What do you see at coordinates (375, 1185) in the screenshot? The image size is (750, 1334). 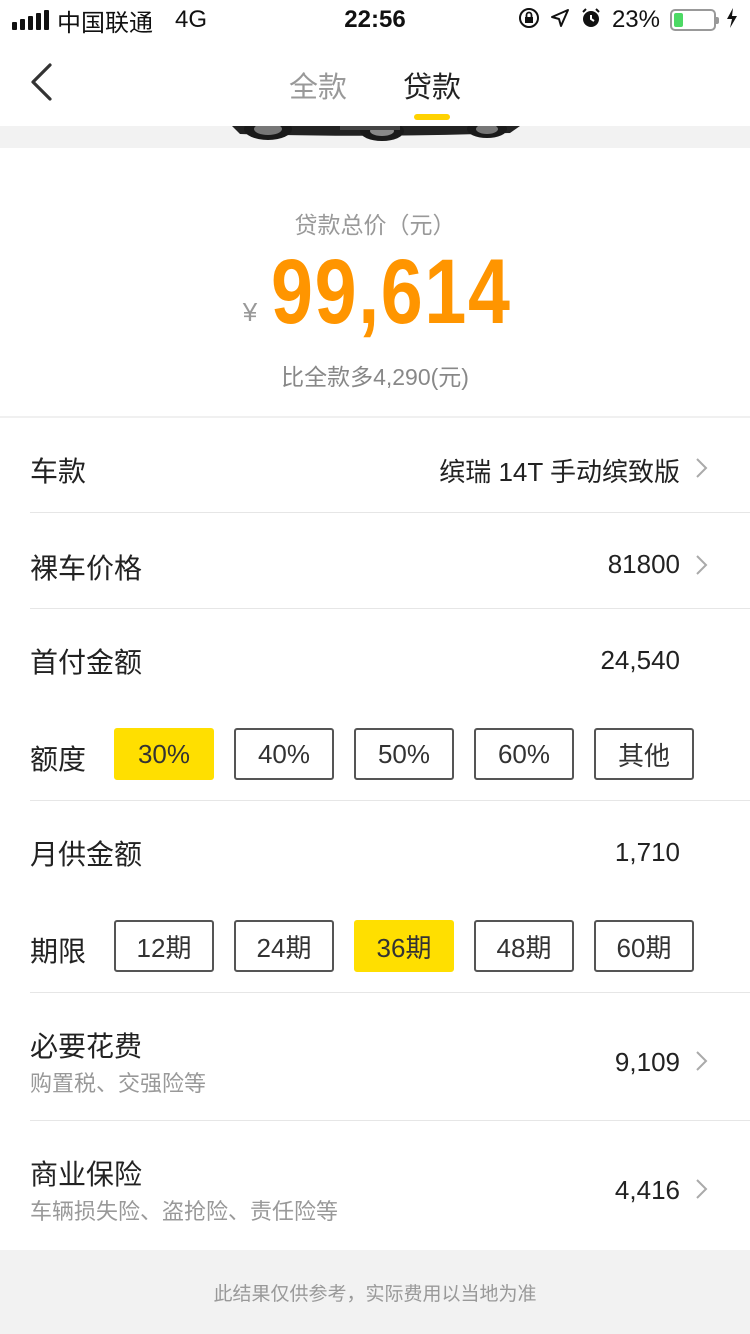 I see `insurance-row: 商业保险 车辆损失险、盗抢险、责任险等 4,416` at bounding box center [375, 1185].